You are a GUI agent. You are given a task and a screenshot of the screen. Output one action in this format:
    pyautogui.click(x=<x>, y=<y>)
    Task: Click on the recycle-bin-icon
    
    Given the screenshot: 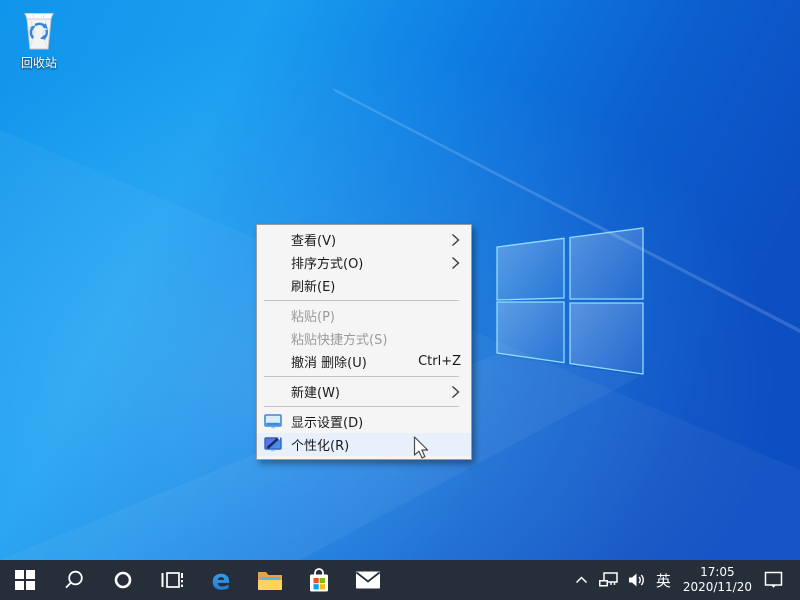 What is the action you would take?
    pyautogui.click(x=39, y=31)
    